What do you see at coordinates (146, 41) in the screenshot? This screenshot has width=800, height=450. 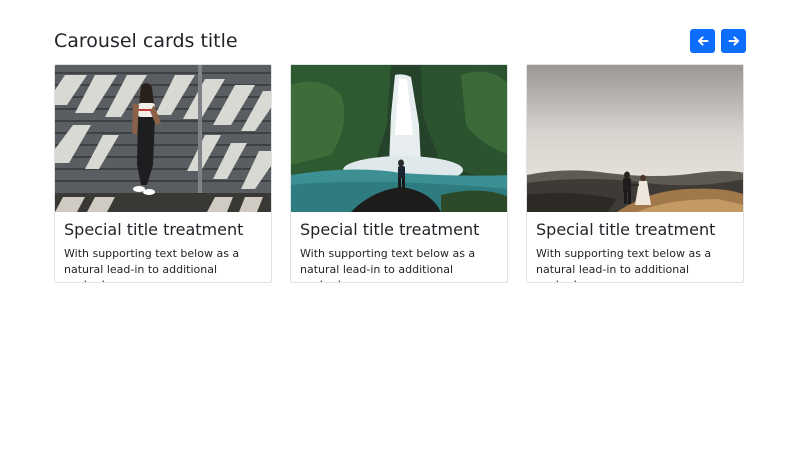 I see `carousel-title: Carousel cards title` at bounding box center [146, 41].